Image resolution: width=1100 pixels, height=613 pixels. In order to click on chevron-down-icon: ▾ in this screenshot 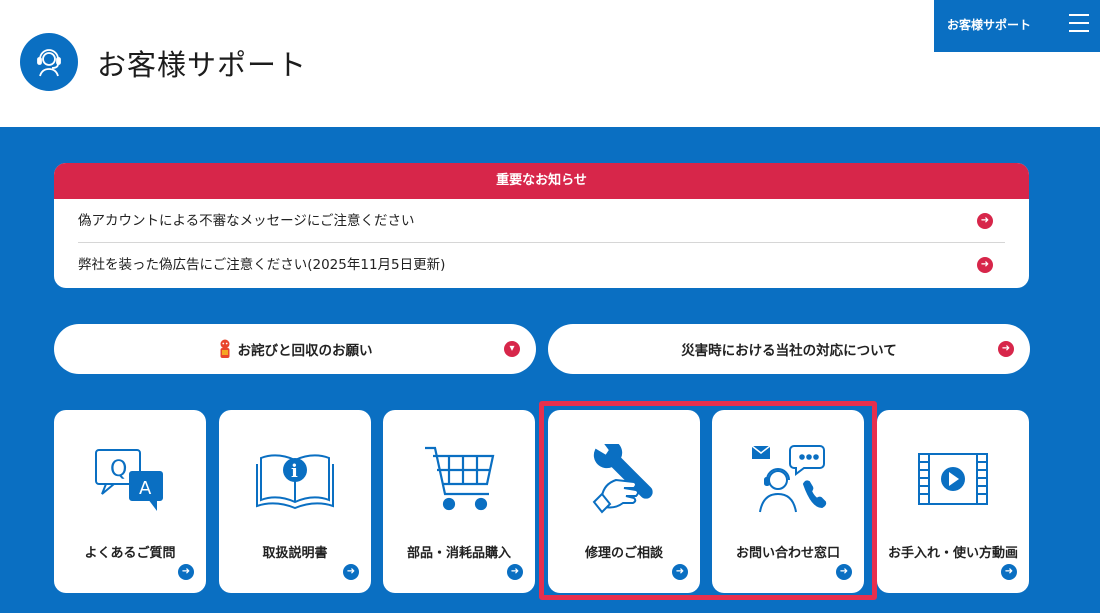, I will do `click(512, 349)`.